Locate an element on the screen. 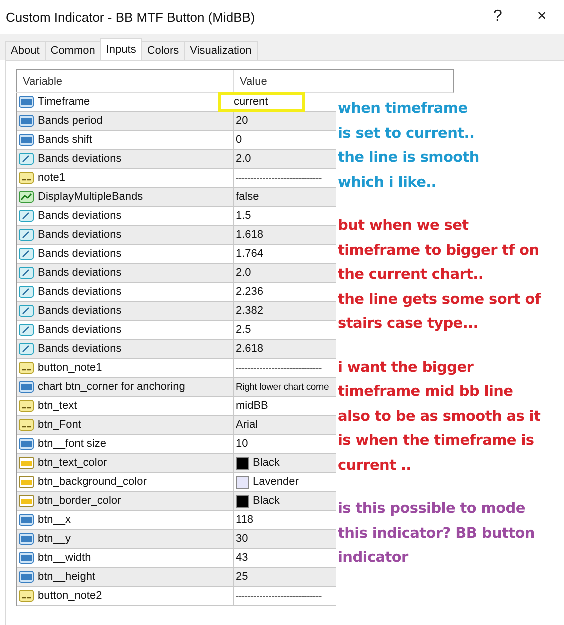 This screenshot has height=625, width=564. value-cell: midBB is located at coordinates (284, 406).